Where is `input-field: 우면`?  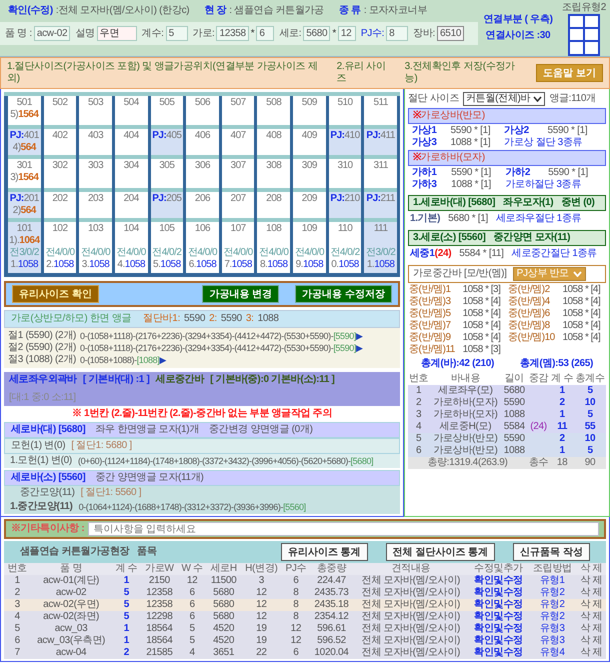
input-field: 우면 is located at coordinates (116, 33).